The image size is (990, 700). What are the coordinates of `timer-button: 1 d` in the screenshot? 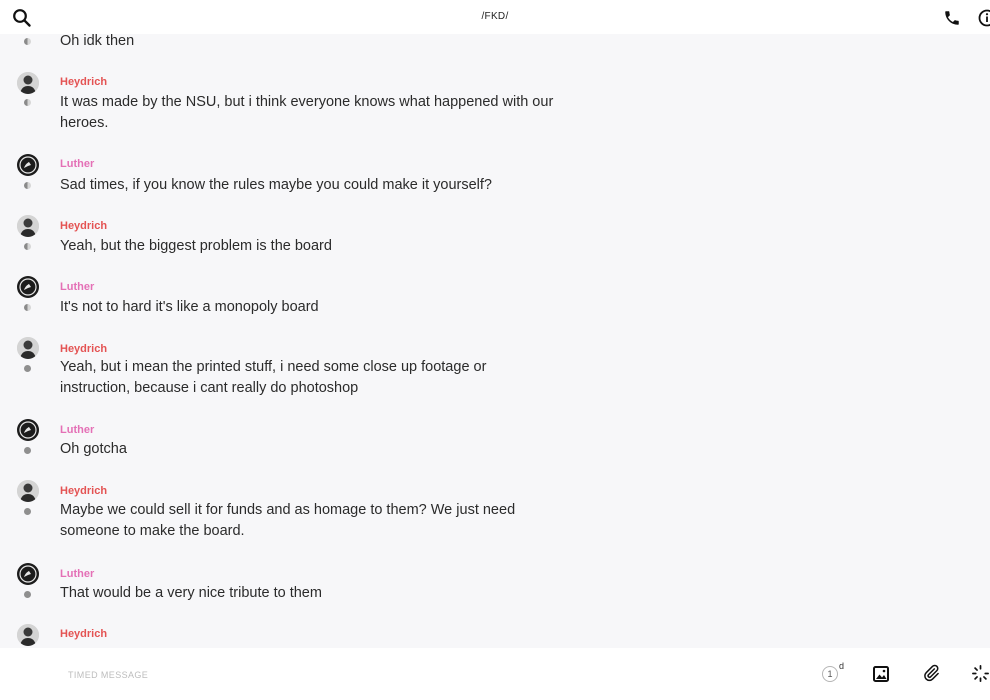 It's located at (834, 673).